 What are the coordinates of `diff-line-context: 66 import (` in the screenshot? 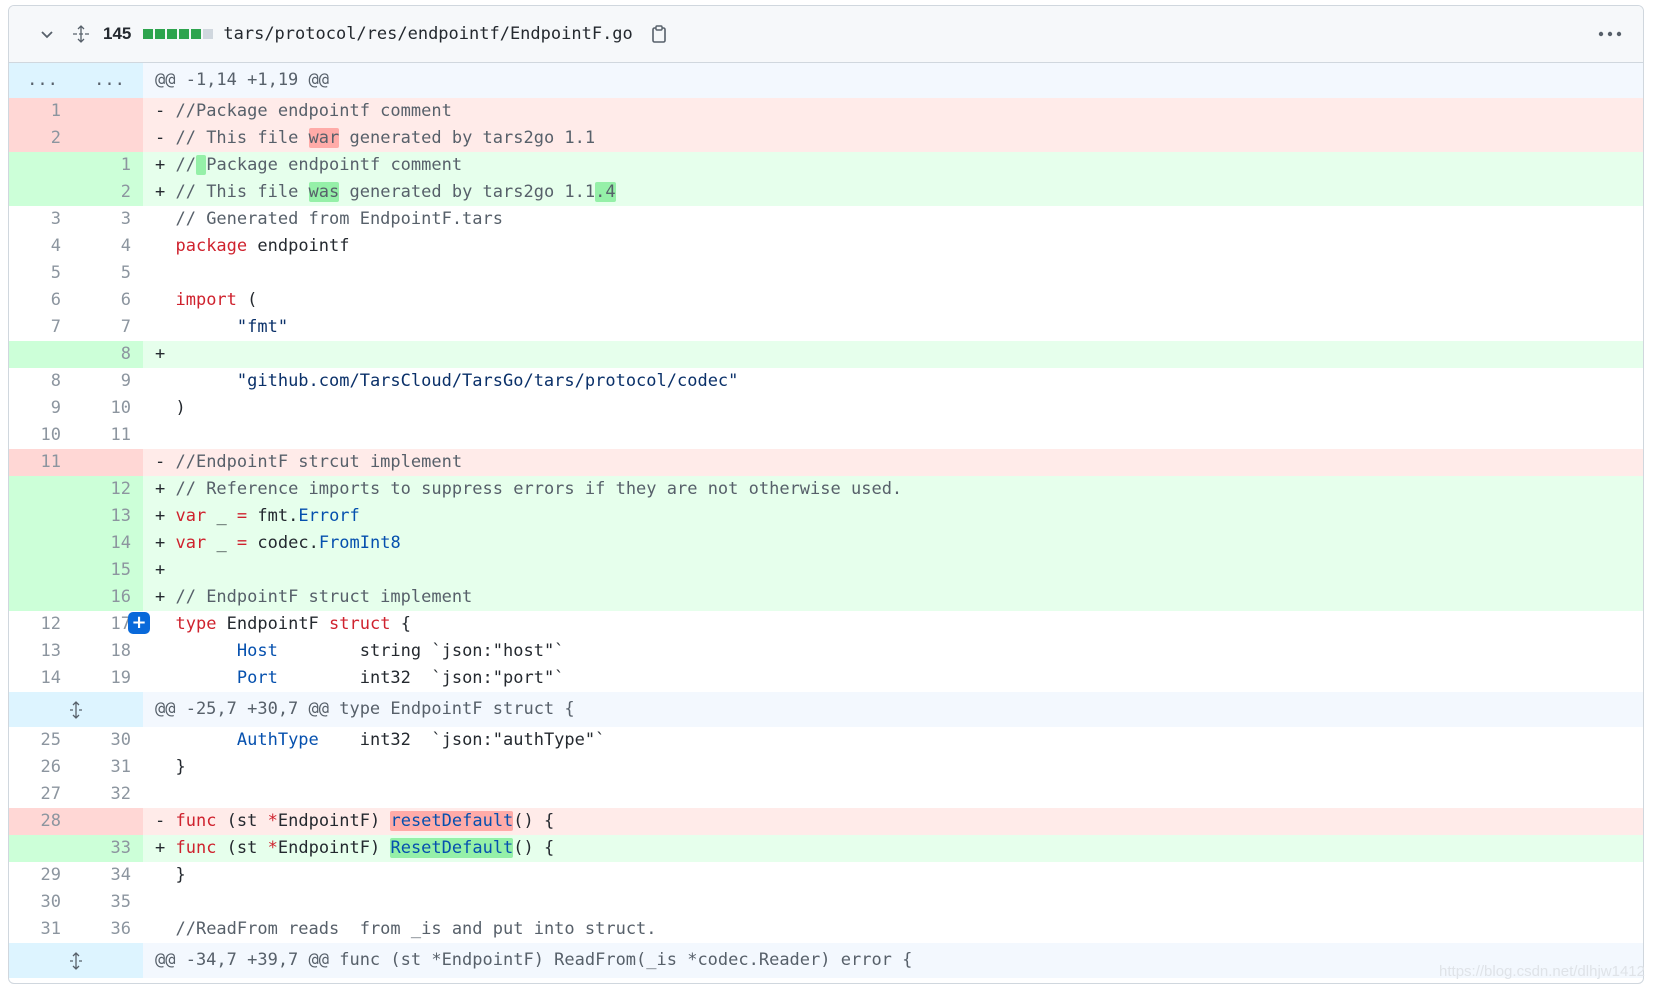 It's located at (826, 300).